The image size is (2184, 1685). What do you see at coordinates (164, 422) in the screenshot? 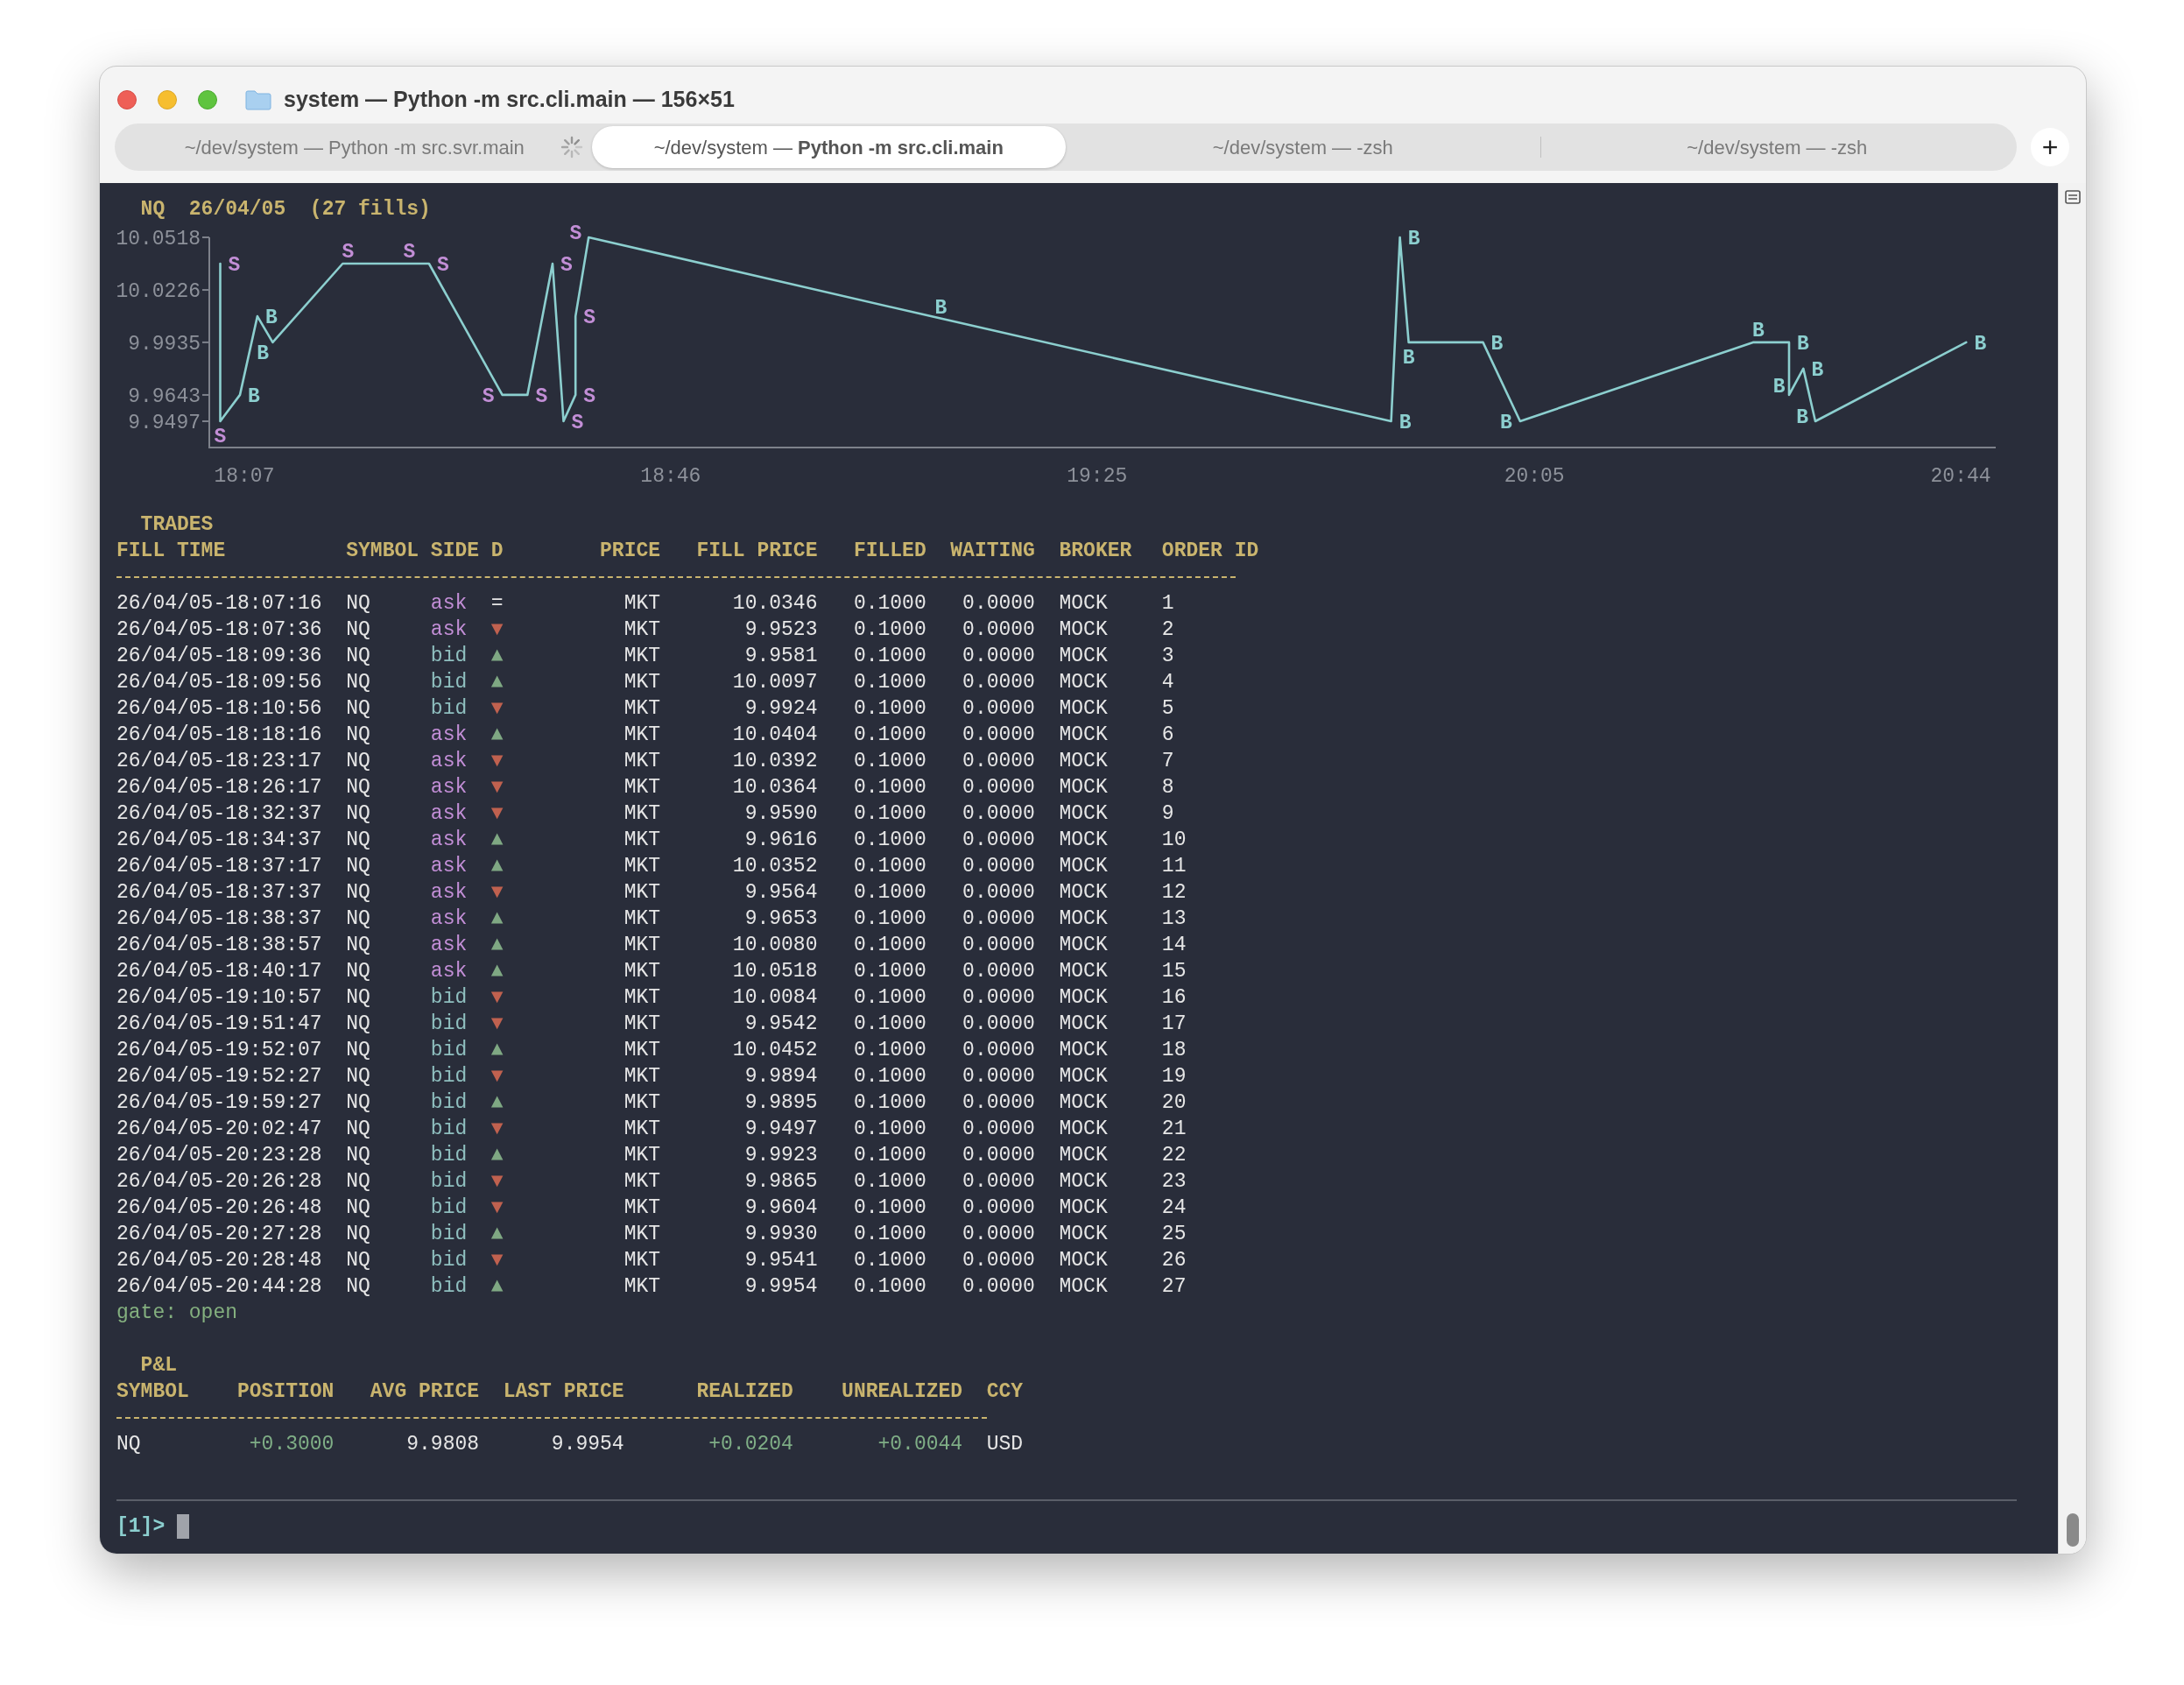
I see `y-axis-label: 9.9497` at bounding box center [164, 422].